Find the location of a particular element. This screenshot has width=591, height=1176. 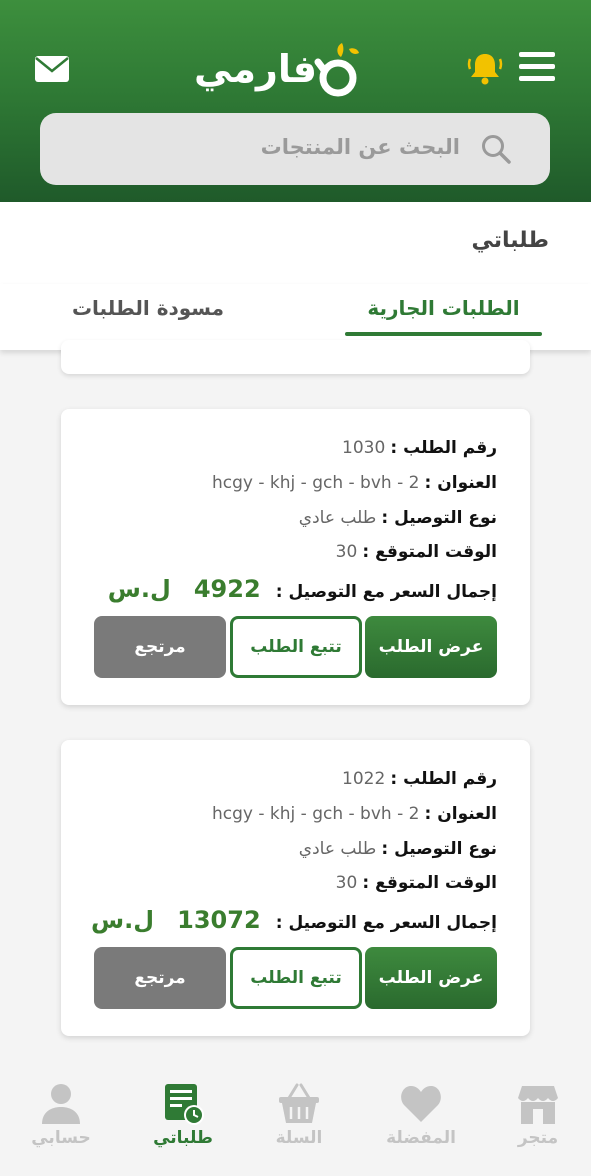

total-row: إجمال السعر مع التوصيل : 13072 ل.س is located at coordinates (294, 920).